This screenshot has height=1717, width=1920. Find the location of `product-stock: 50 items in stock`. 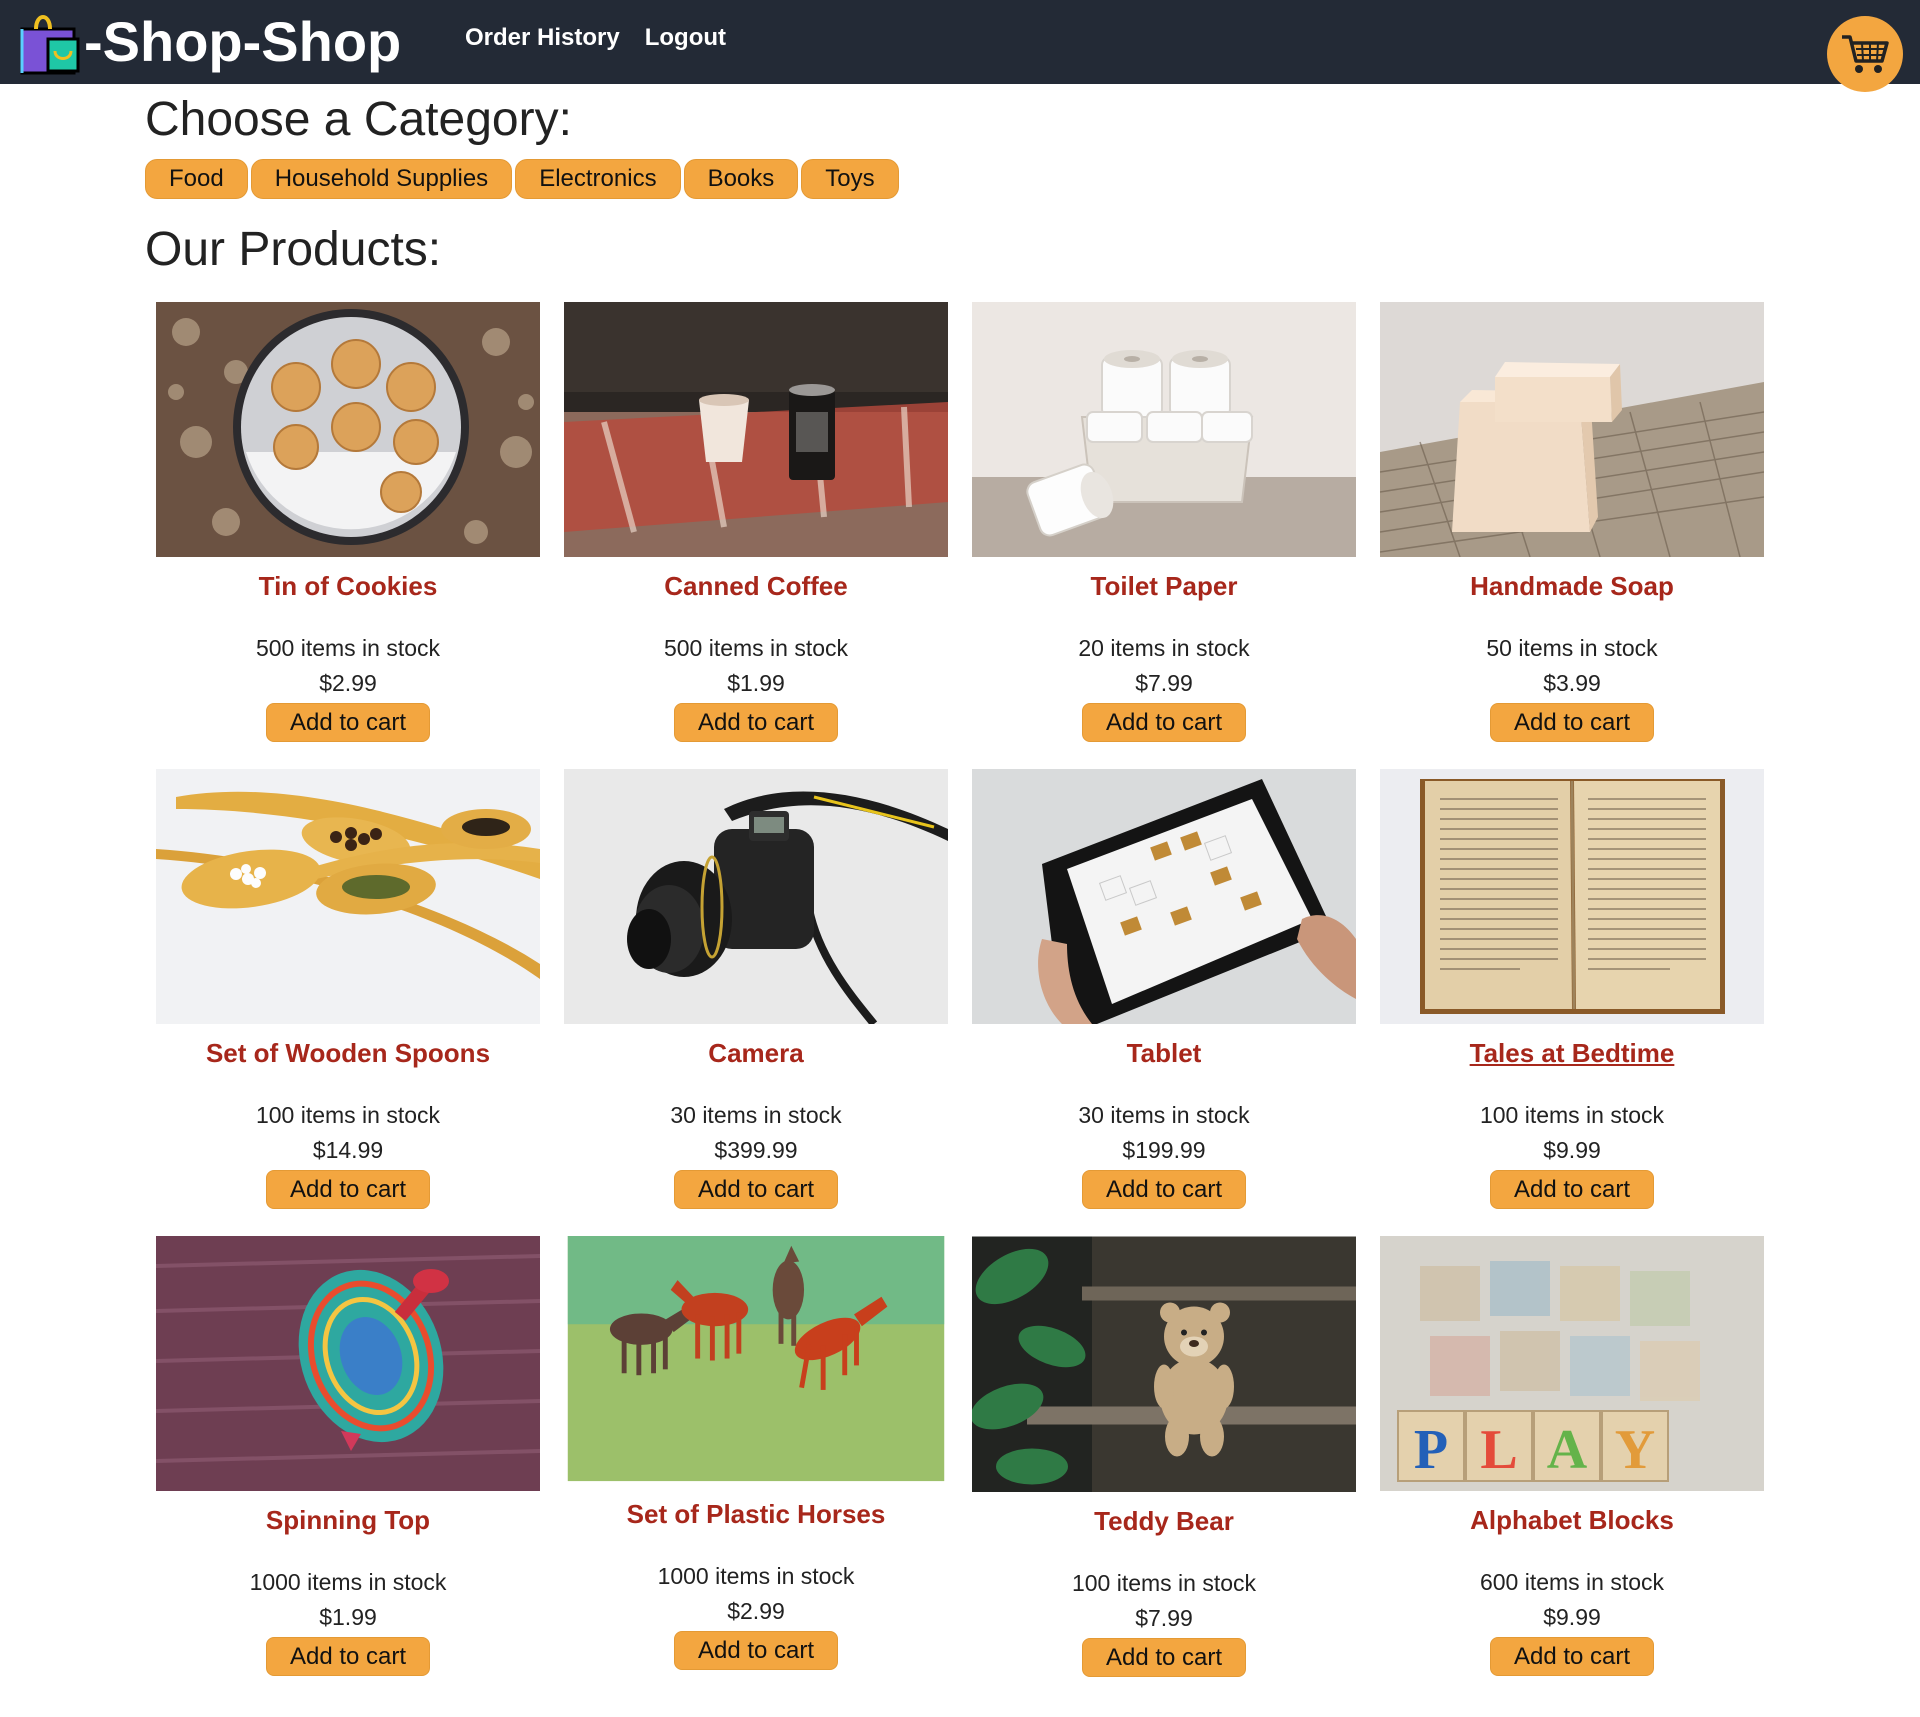

product-stock: 50 items in stock is located at coordinates (1572, 648).